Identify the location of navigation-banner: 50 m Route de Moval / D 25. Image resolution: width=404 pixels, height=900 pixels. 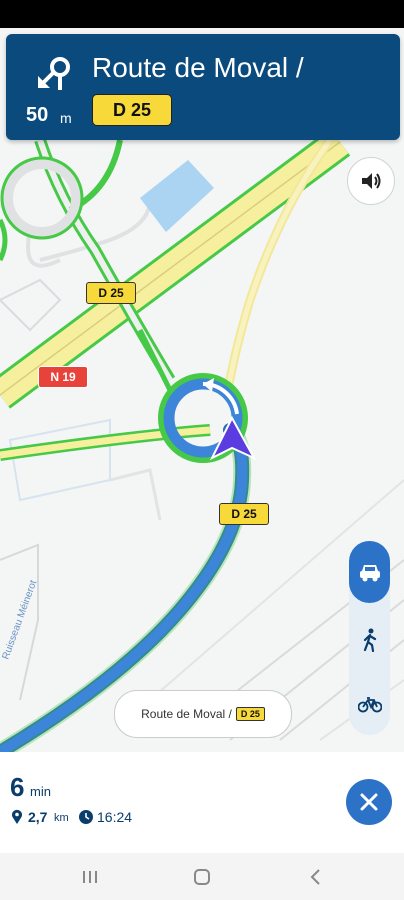
(203, 87).